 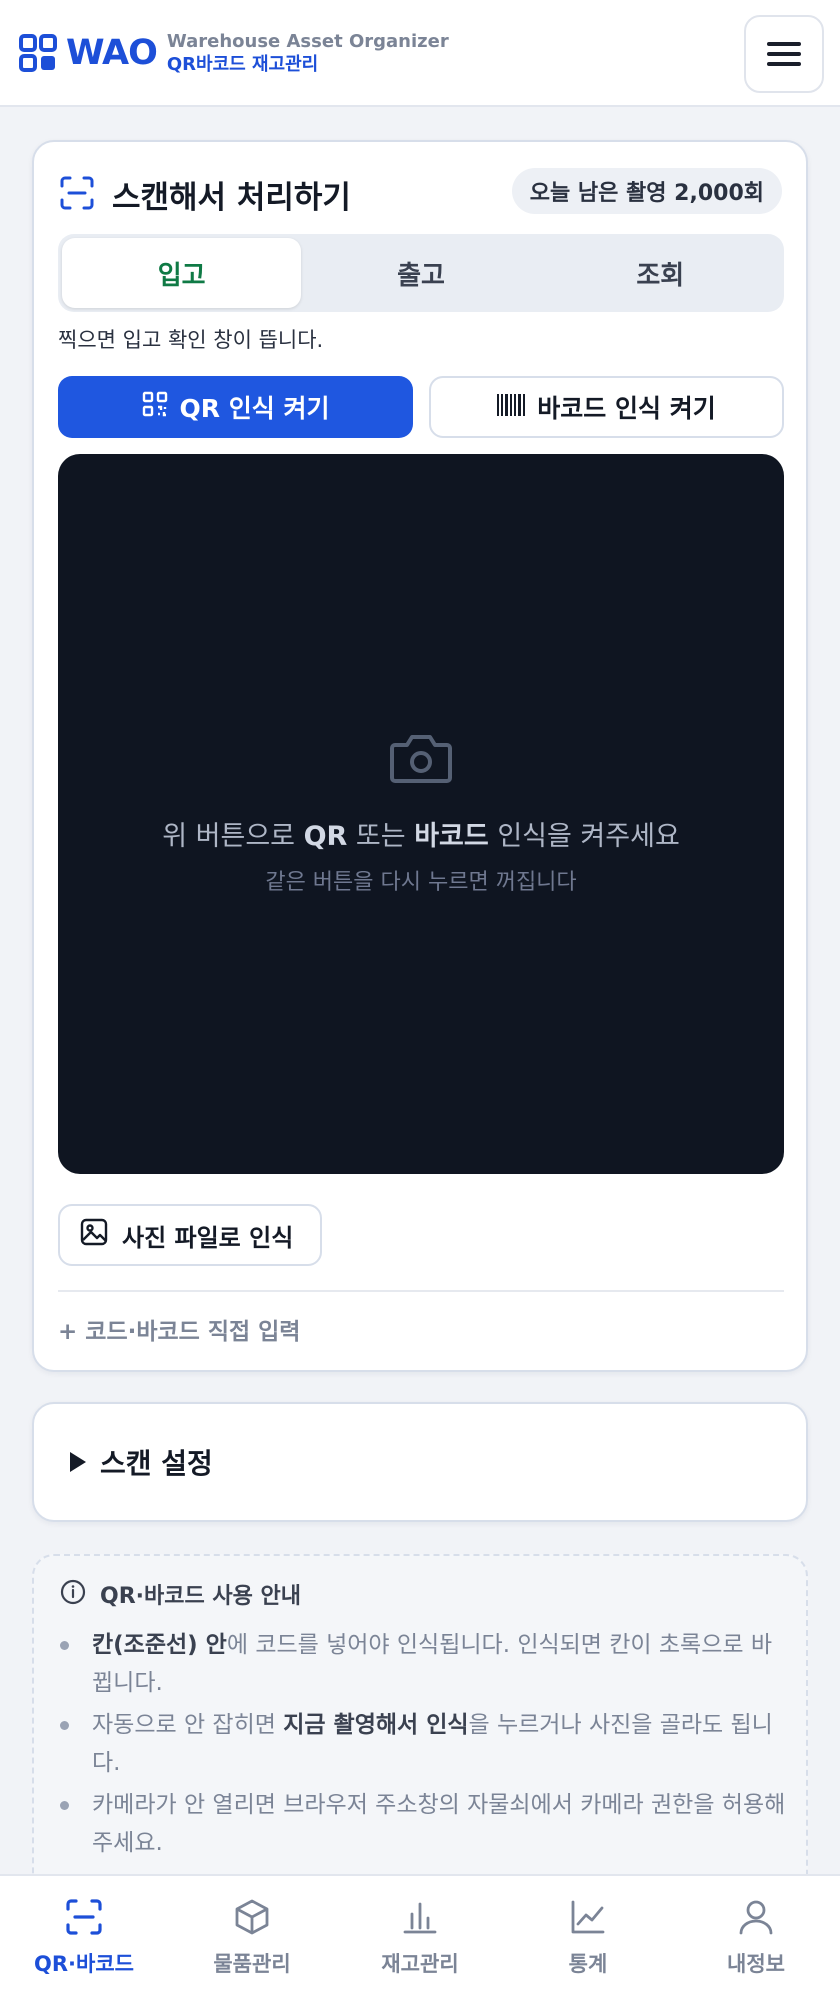 I want to click on tab-outbound: 출고, so click(x=420, y=273).